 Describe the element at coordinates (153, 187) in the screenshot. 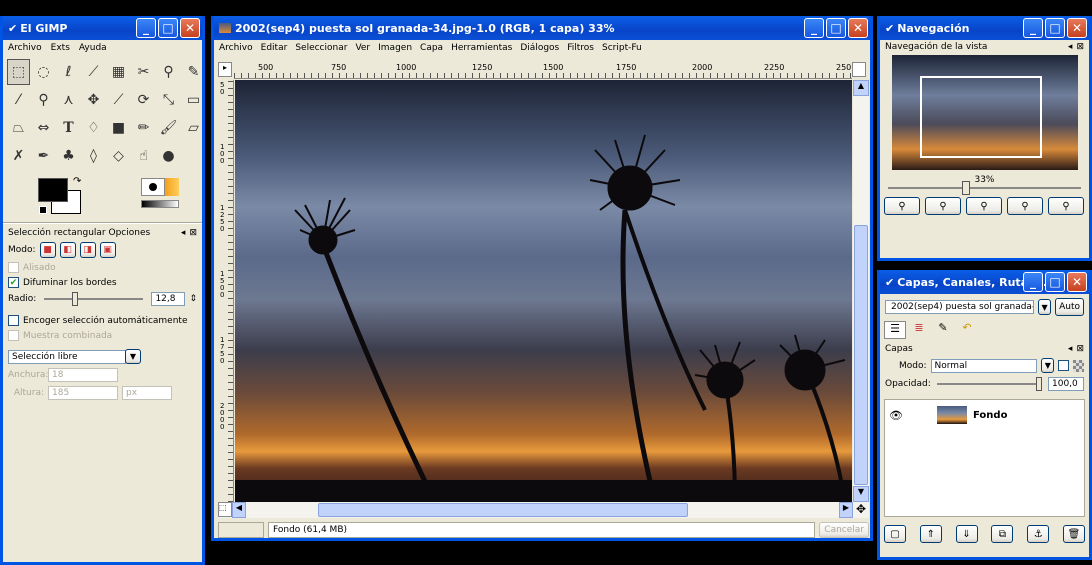

I see `brush-preview` at that location.